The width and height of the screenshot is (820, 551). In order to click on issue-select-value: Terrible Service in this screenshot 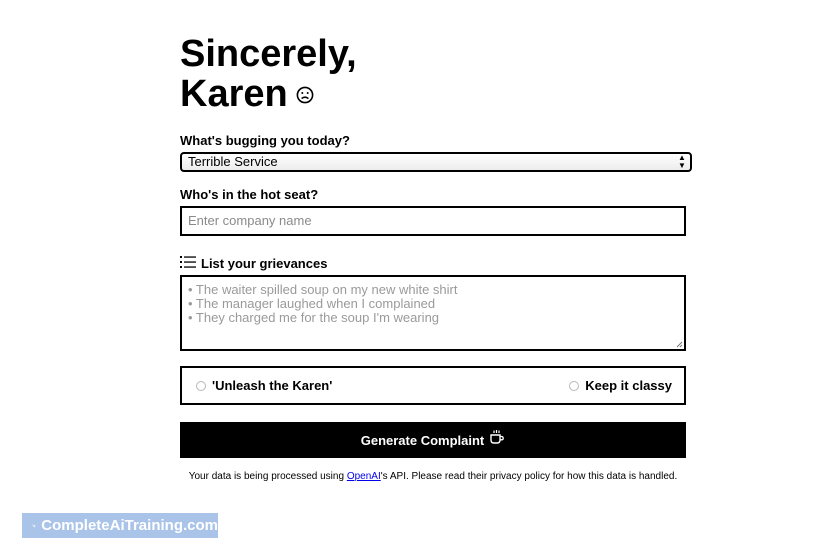, I will do `click(233, 161)`.